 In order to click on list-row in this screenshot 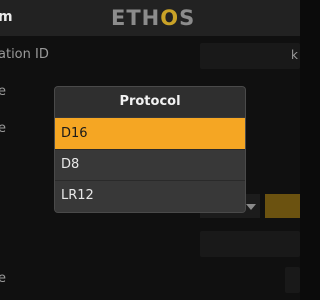, I will do `click(150, 244)`.